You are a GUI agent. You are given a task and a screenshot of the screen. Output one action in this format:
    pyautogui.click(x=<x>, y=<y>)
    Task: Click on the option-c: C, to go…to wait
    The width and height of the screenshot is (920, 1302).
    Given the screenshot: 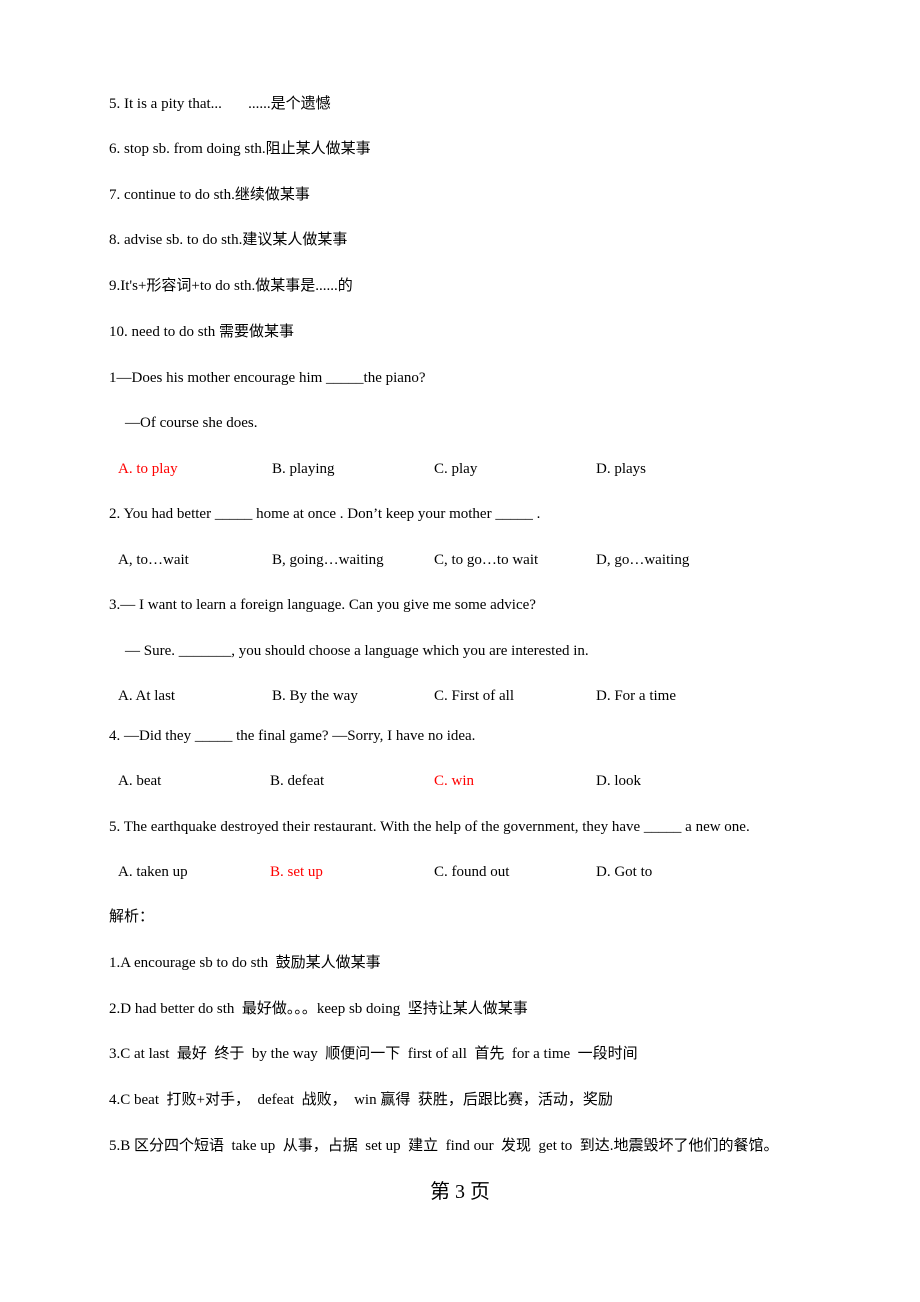 What is the action you would take?
    pyautogui.click(x=486, y=560)
    